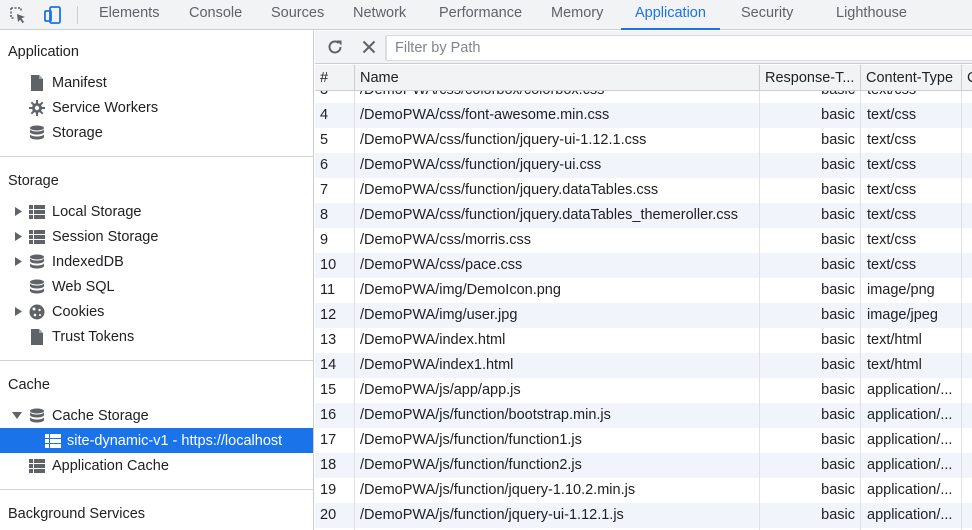  I want to click on tab-performance: Performance, so click(480, 15).